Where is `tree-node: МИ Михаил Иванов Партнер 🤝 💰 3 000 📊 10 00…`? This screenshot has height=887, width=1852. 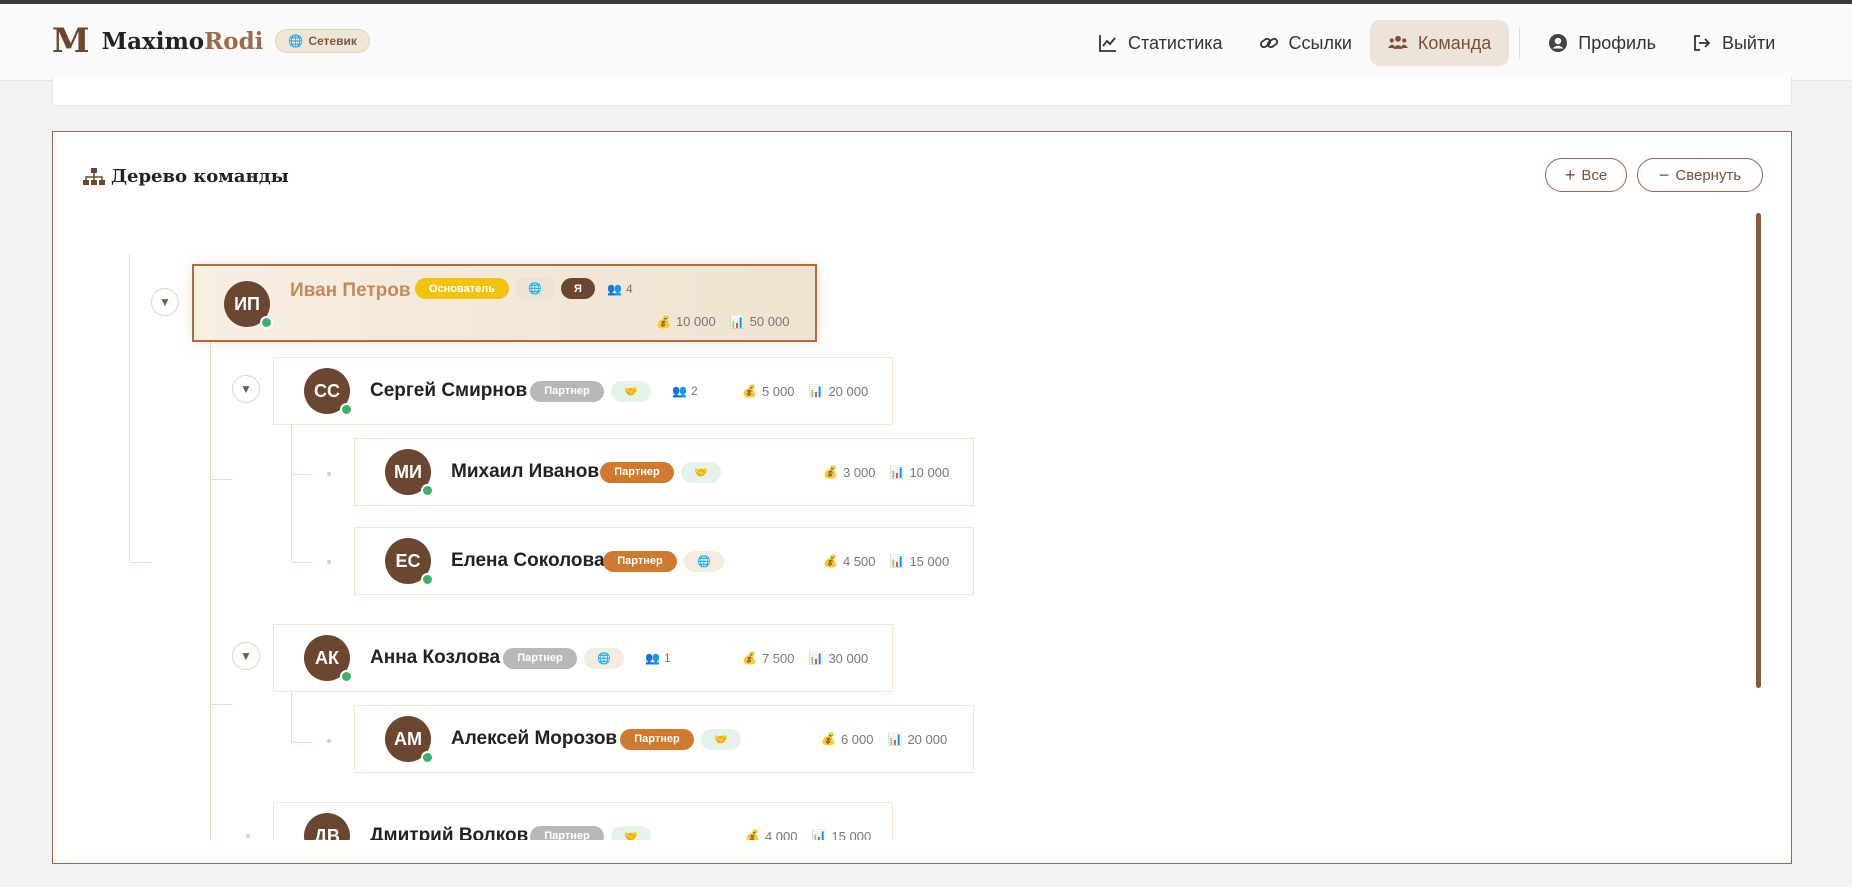 tree-node: МИ Михаил Иванов Партнер 🤝 💰 3 000 📊 10 00… is located at coordinates (664, 472).